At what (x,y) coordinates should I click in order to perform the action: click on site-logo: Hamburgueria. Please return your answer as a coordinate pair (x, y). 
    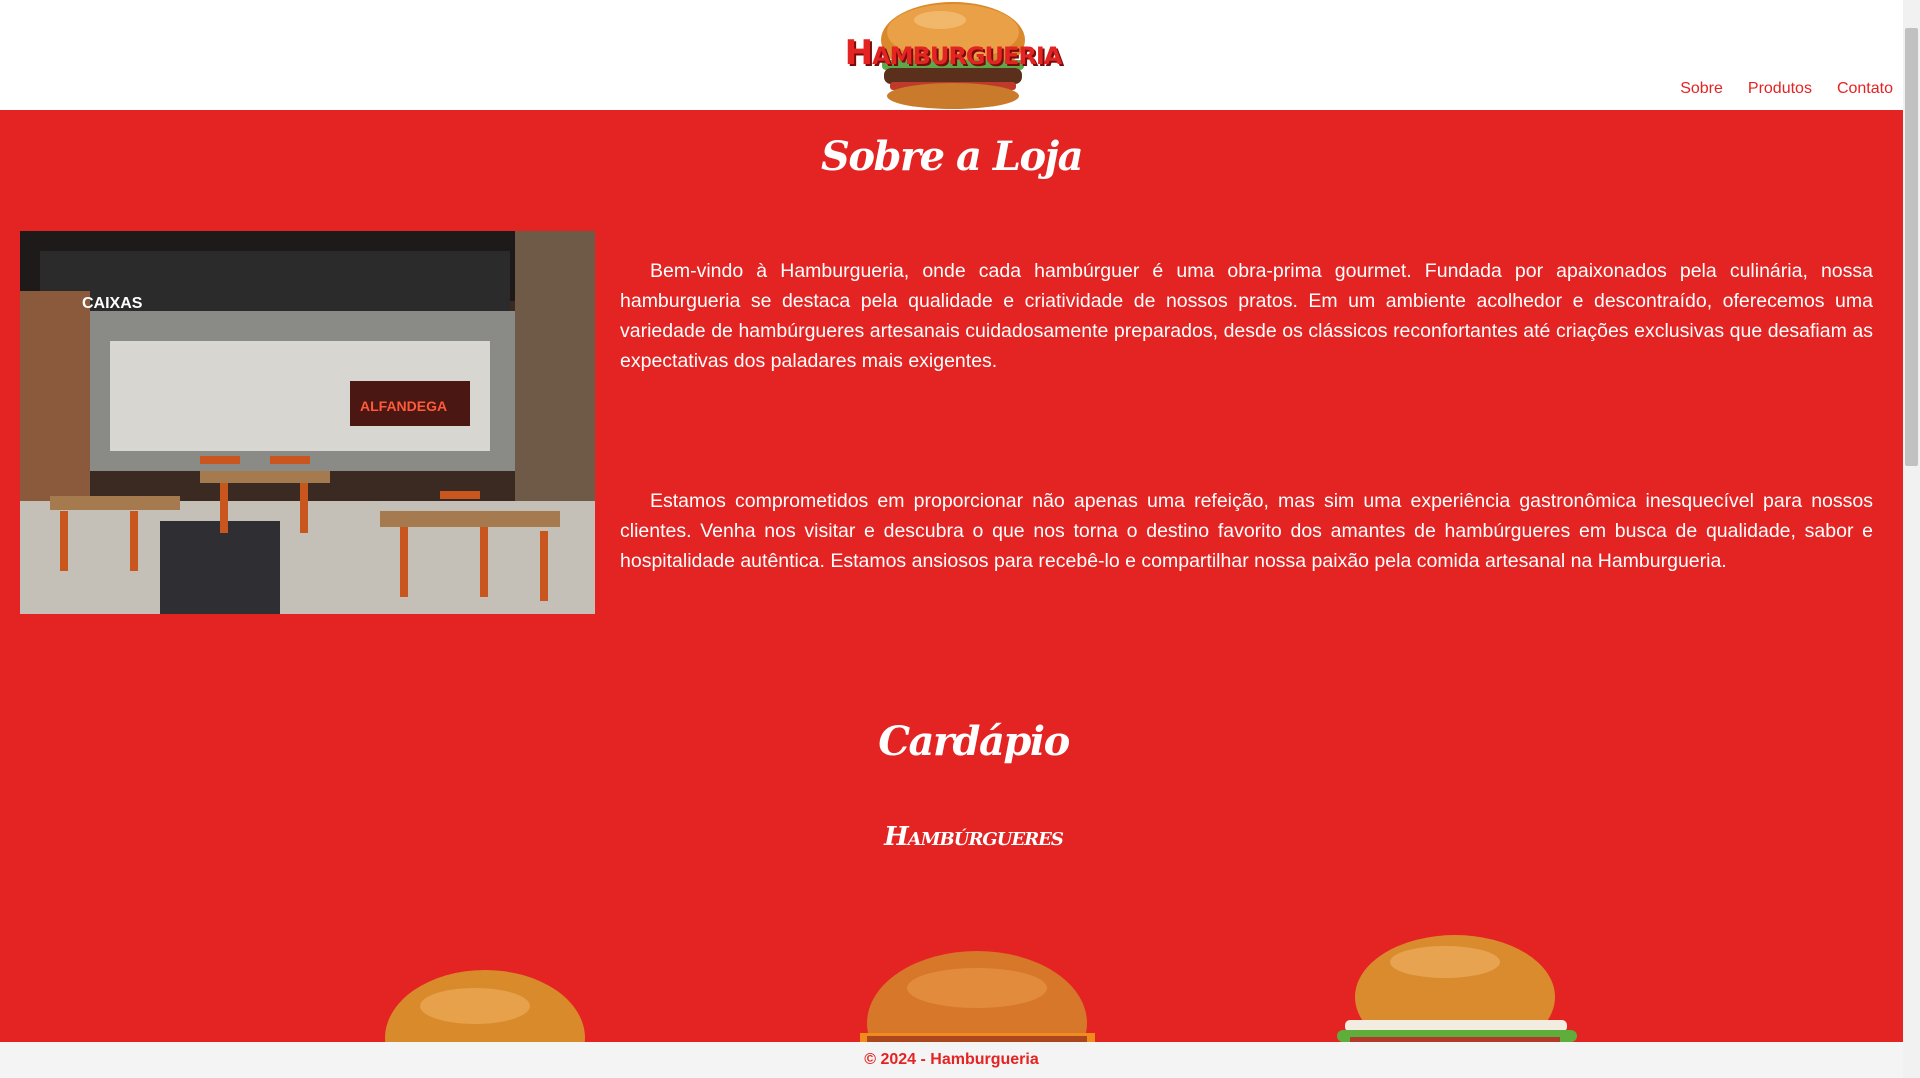
    Looking at the image, I should click on (953, 55).